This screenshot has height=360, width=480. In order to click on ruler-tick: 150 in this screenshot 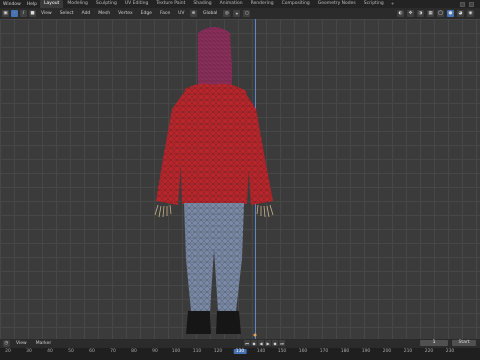, I will do `click(282, 351)`.